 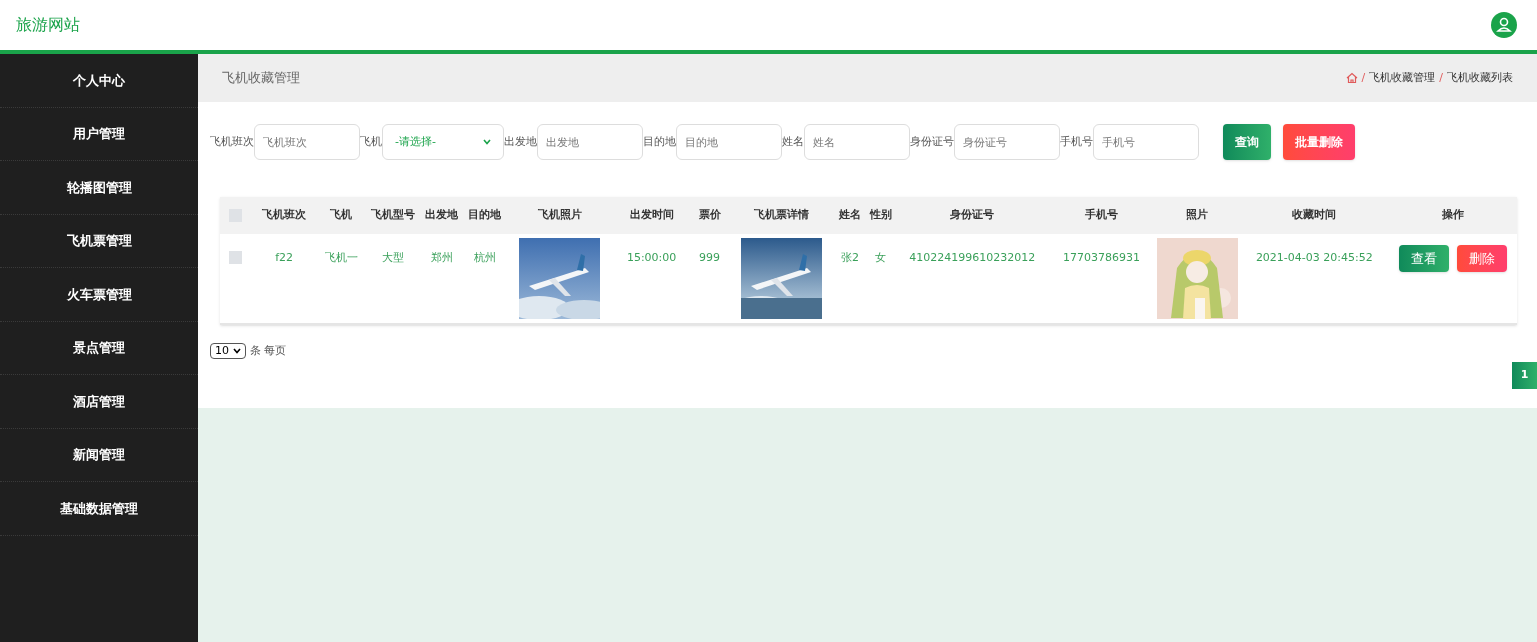 I want to click on column-header: 飞机票详情, so click(x=782, y=215).